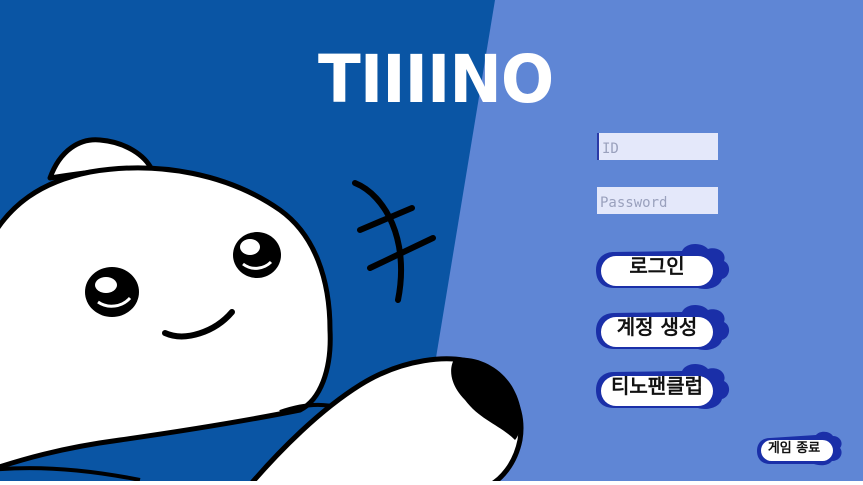 The height and width of the screenshot is (485, 863). I want to click on login-button: 로그인, so click(662, 268).